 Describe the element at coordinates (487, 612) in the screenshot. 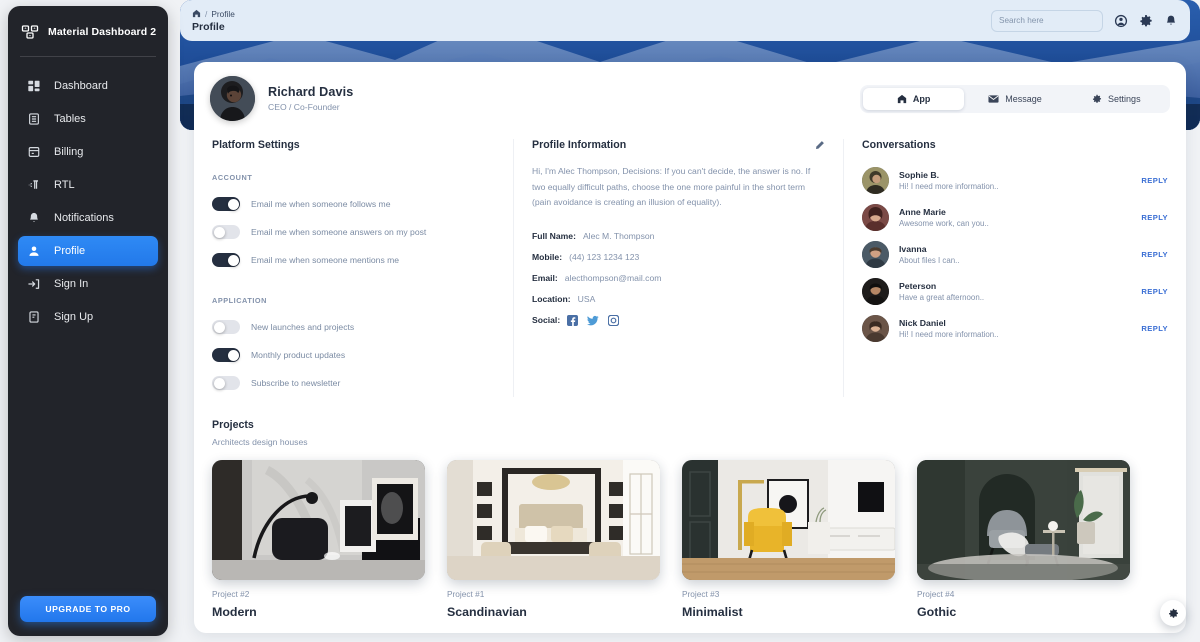

I see `project-name: Scandinavian` at that location.